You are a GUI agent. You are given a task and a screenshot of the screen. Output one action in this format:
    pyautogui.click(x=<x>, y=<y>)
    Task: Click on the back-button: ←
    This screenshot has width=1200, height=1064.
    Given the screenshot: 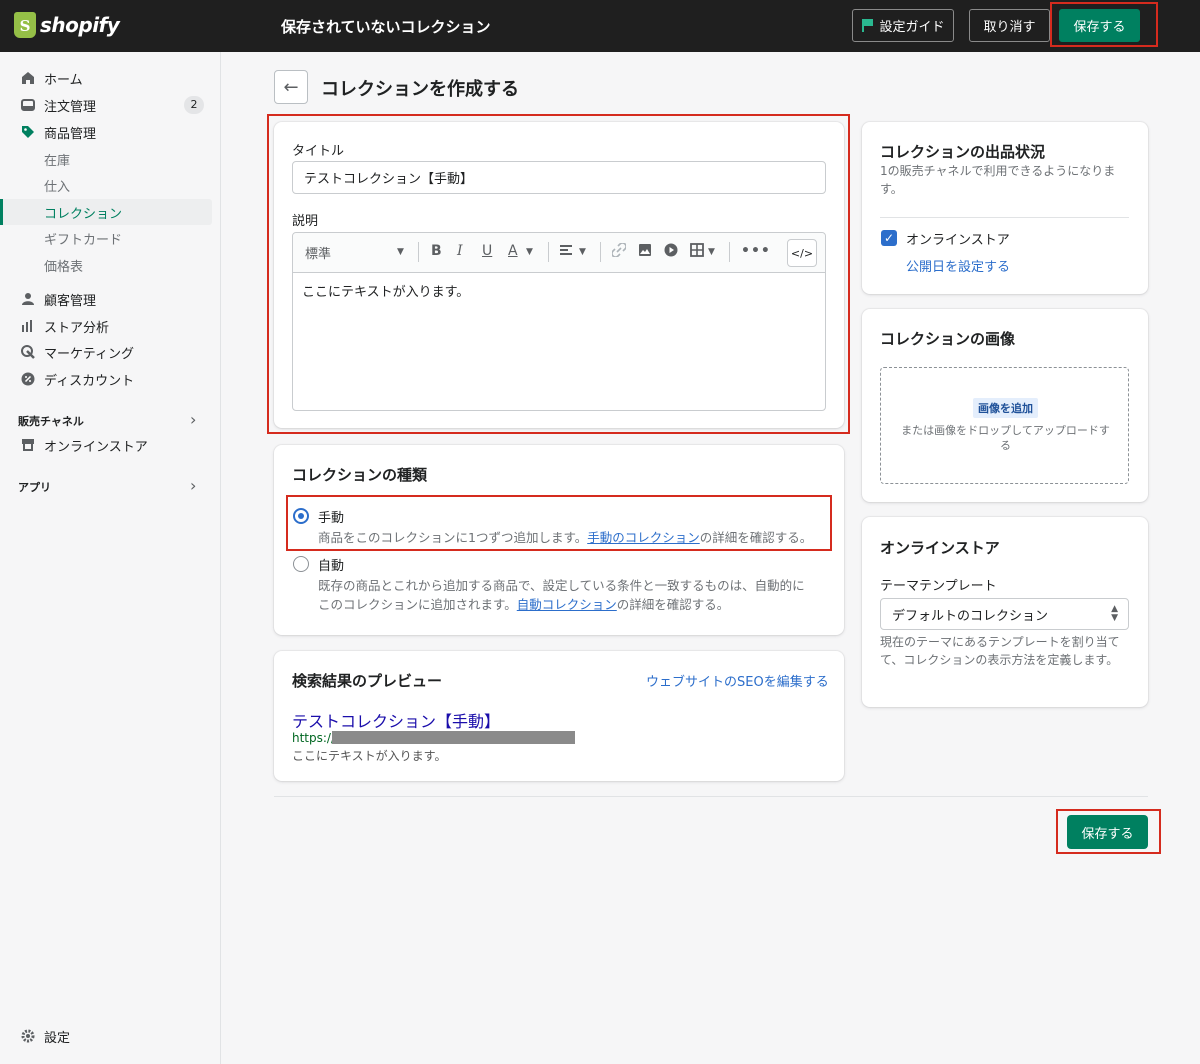 What is the action you would take?
    pyautogui.click(x=291, y=87)
    